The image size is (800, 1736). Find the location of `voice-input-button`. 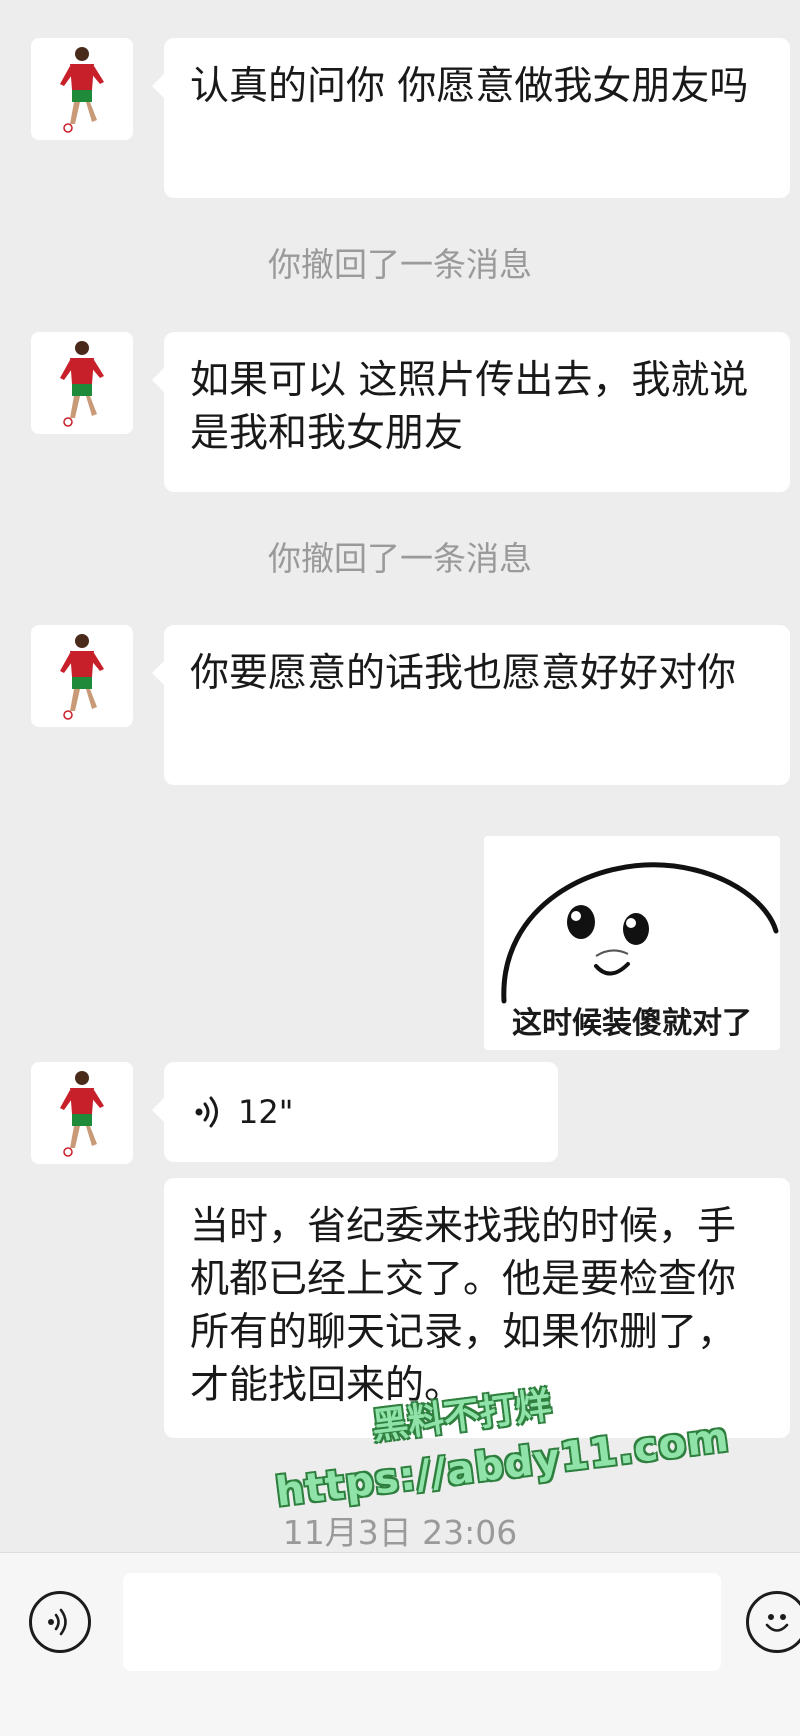

voice-input-button is located at coordinates (60, 1622).